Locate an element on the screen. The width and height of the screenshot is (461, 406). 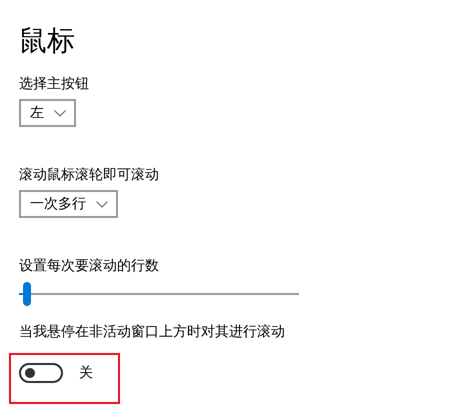
setting-label: 当我悬停在非活动窗口上方时对其进行滚动 is located at coordinates (152, 332).